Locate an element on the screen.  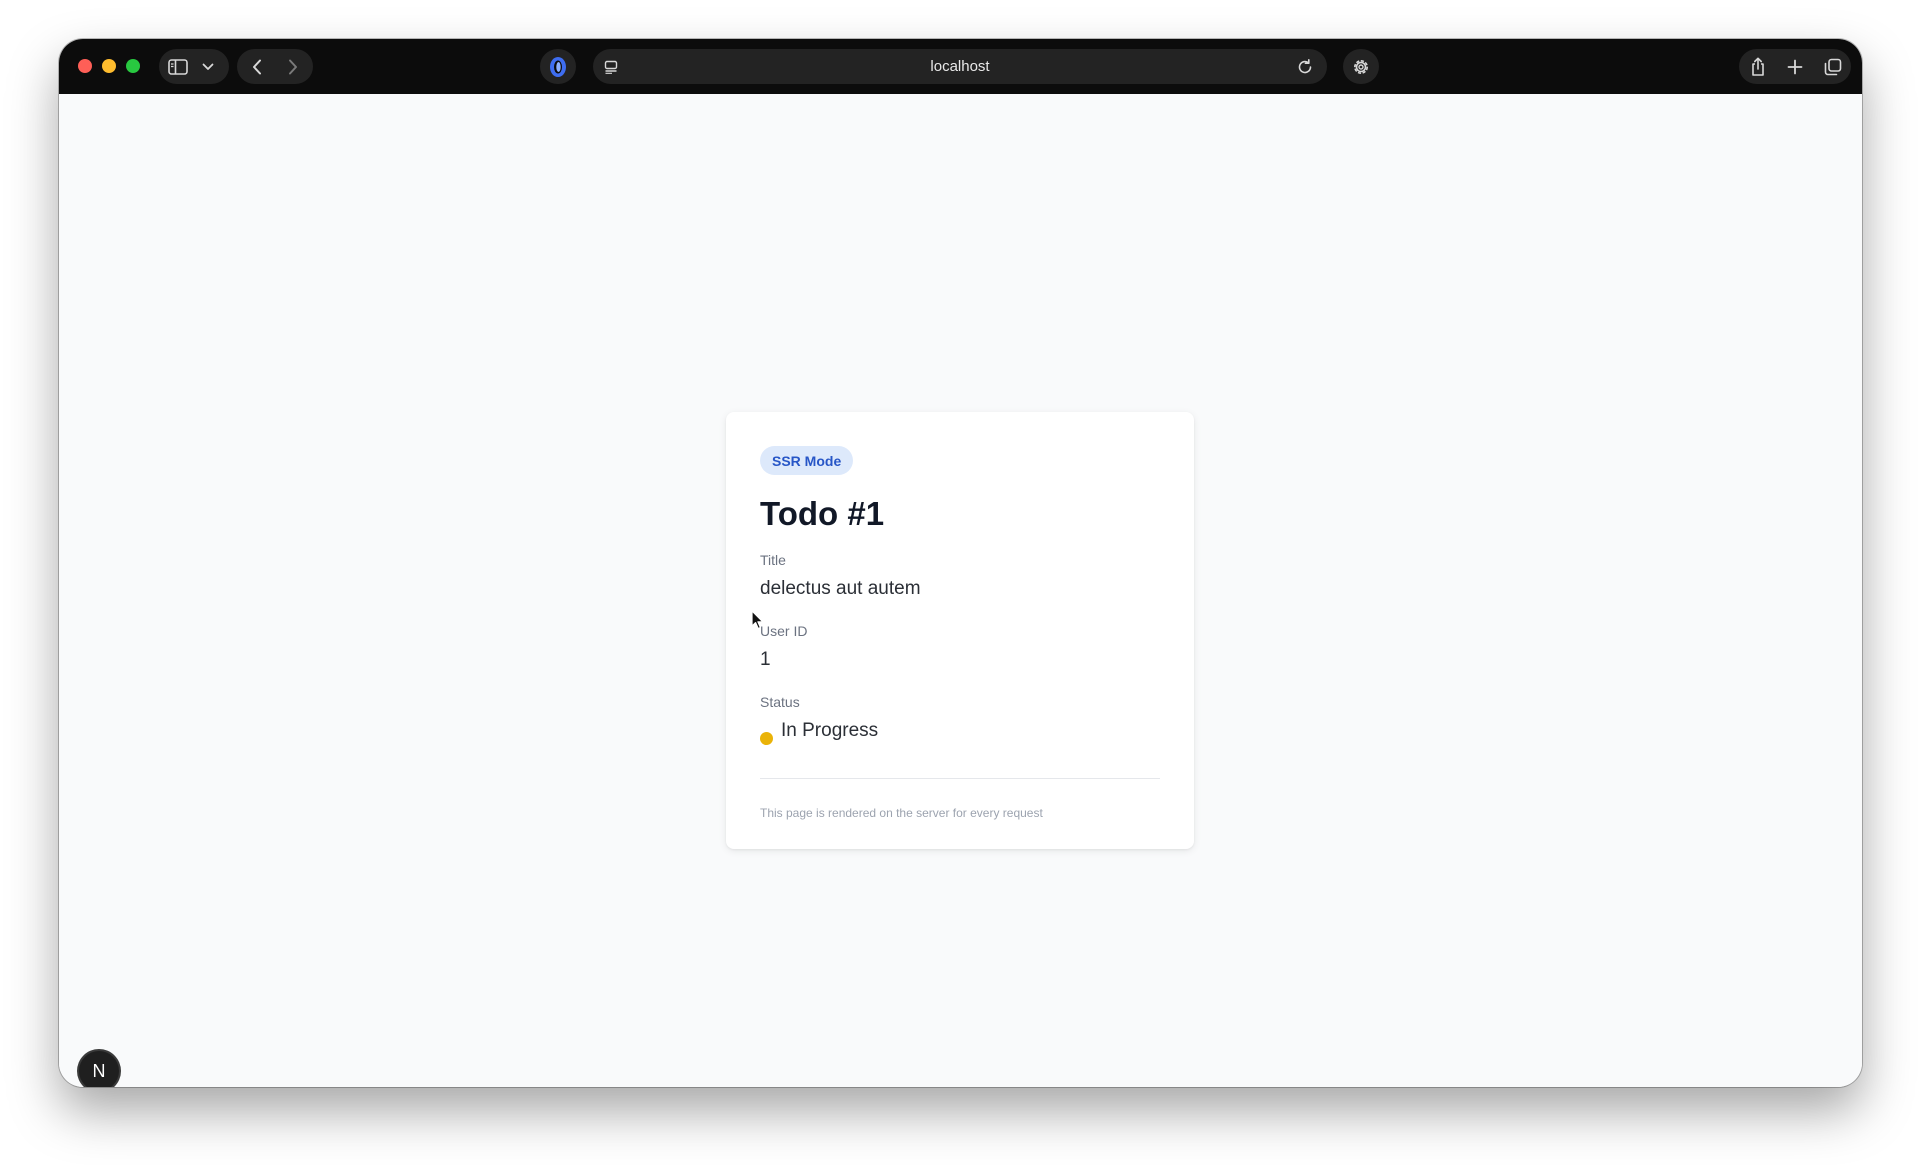
zoom-window-button is located at coordinates (133, 66).